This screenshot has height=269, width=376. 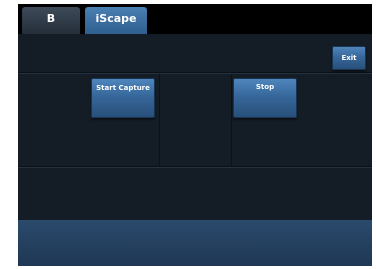 I want to click on tab-bar: B iScape, so click(x=195, y=19).